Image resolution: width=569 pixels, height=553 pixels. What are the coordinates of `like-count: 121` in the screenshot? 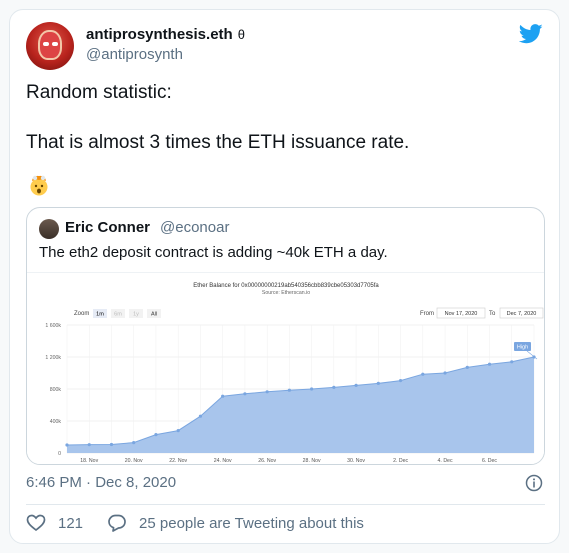 It's located at (71, 523).